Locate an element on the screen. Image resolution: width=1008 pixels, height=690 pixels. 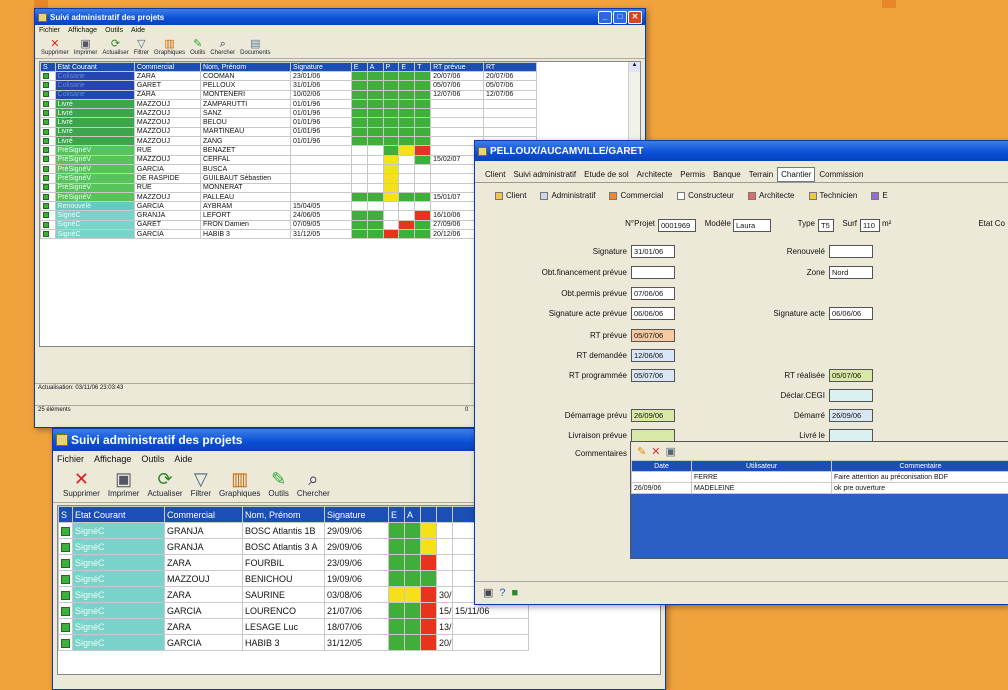
tool-button: ▣Imprimer is located at coordinates (86, 47).